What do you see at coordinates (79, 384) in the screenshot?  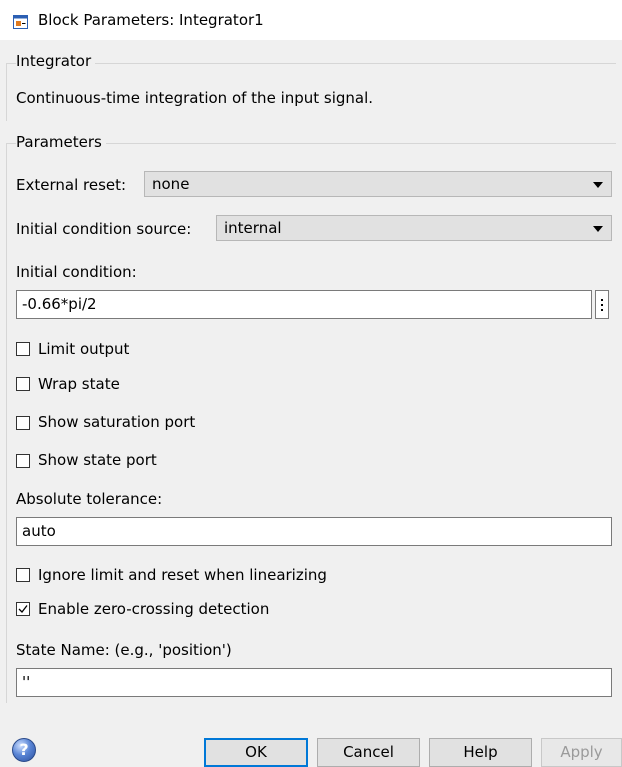 I see `wrap-state-label: Wrap state` at bounding box center [79, 384].